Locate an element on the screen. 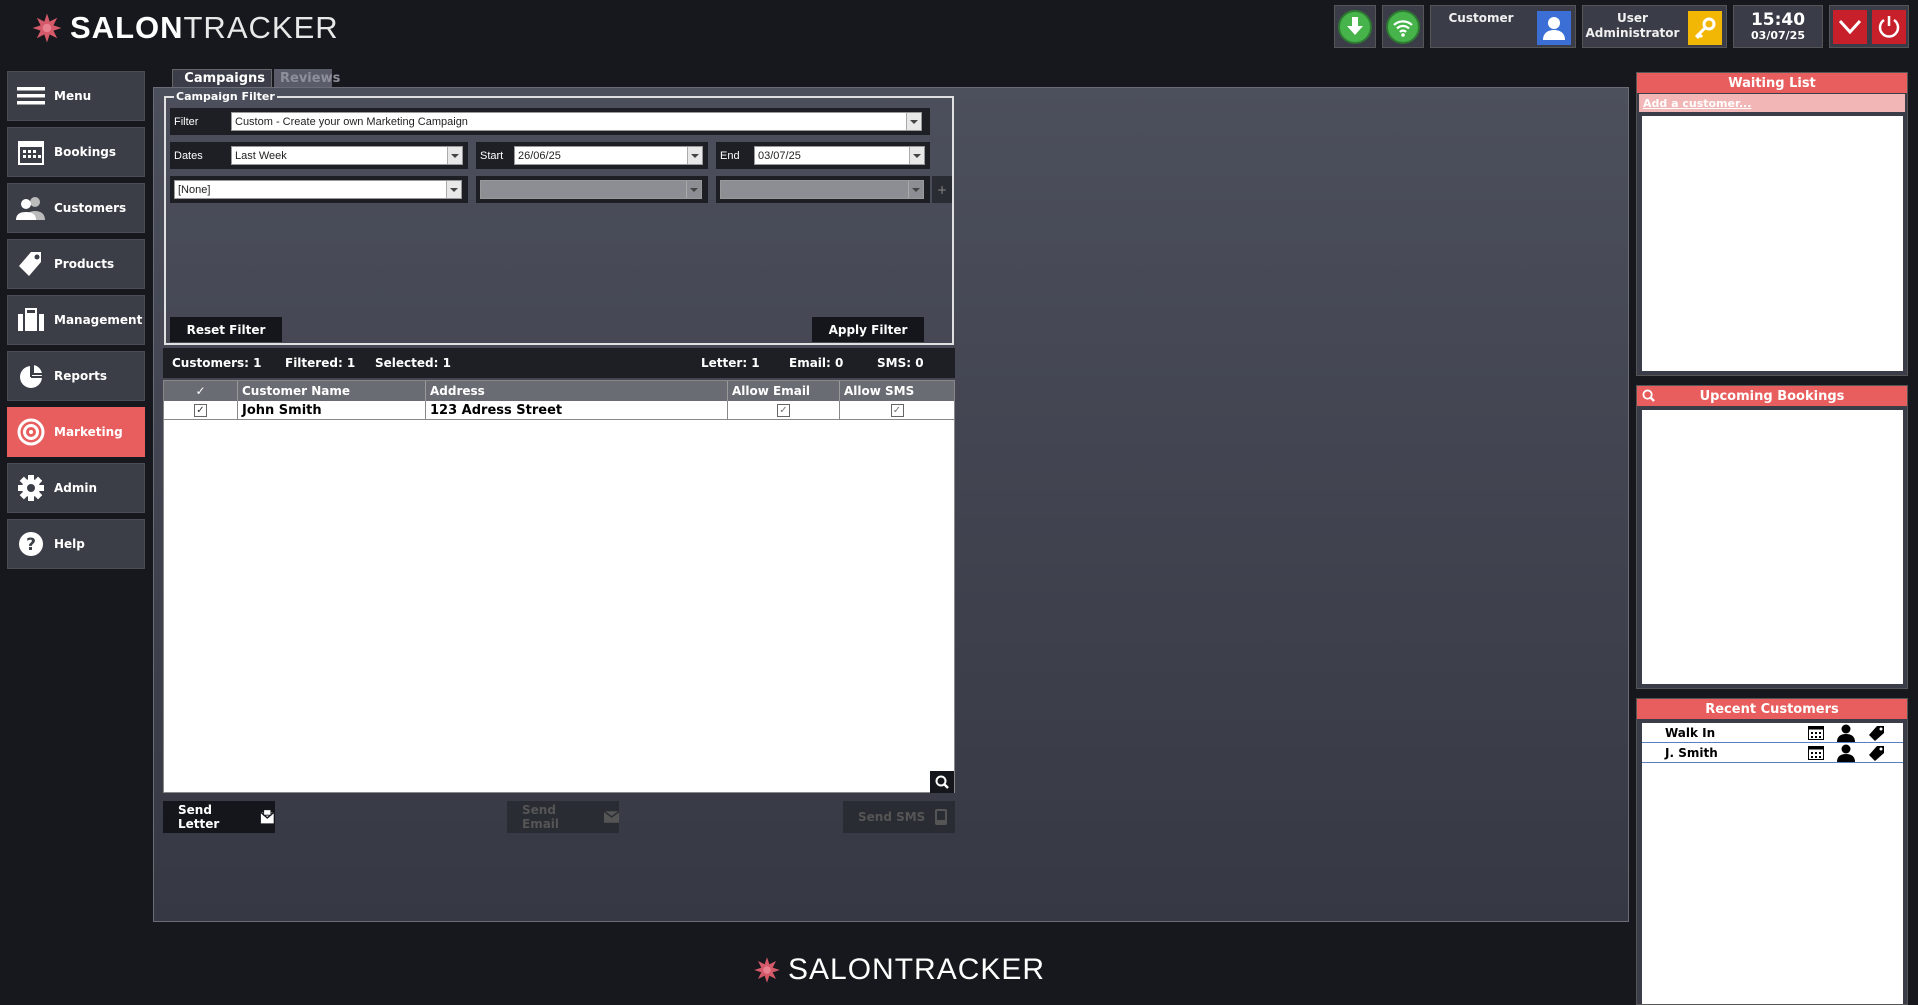 The width and height of the screenshot is (1918, 1005). download-button is located at coordinates (1355, 26).